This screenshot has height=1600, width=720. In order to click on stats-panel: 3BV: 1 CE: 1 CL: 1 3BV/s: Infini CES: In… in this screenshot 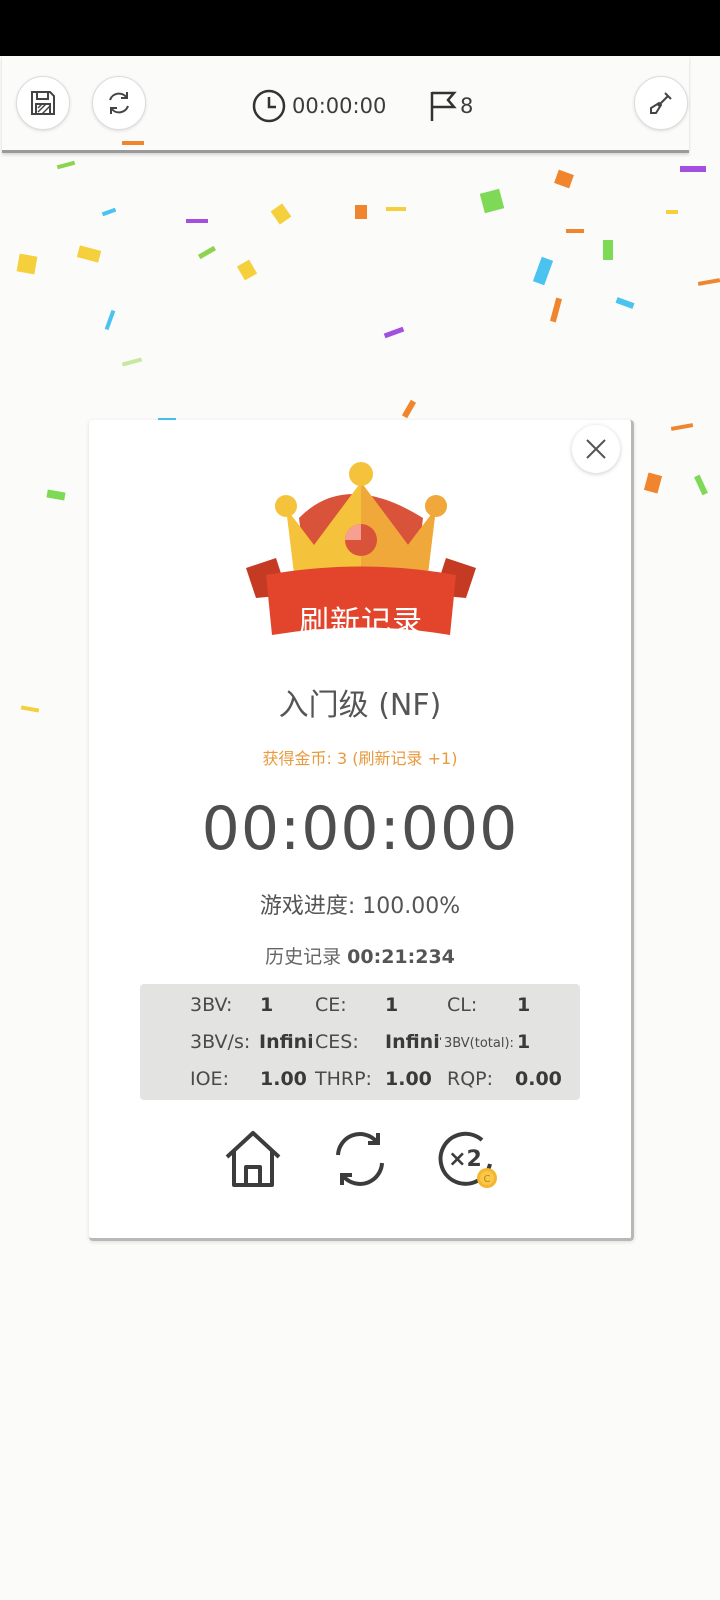, I will do `click(360, 1042)`.